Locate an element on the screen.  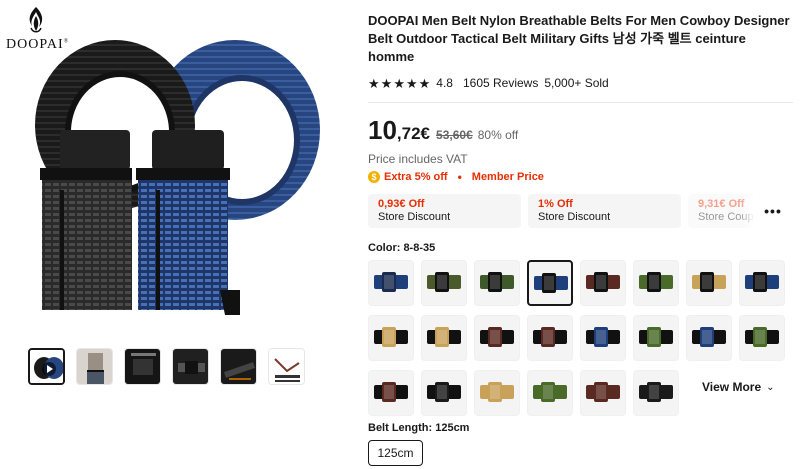
original-price: 53,60€ is located at coordinates (454, 135).